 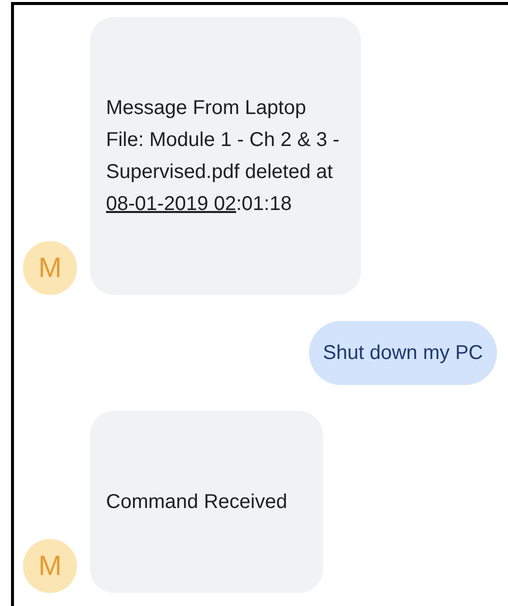 I want to click on sent-message: Shut down my PC, so click(x=402, y=353).